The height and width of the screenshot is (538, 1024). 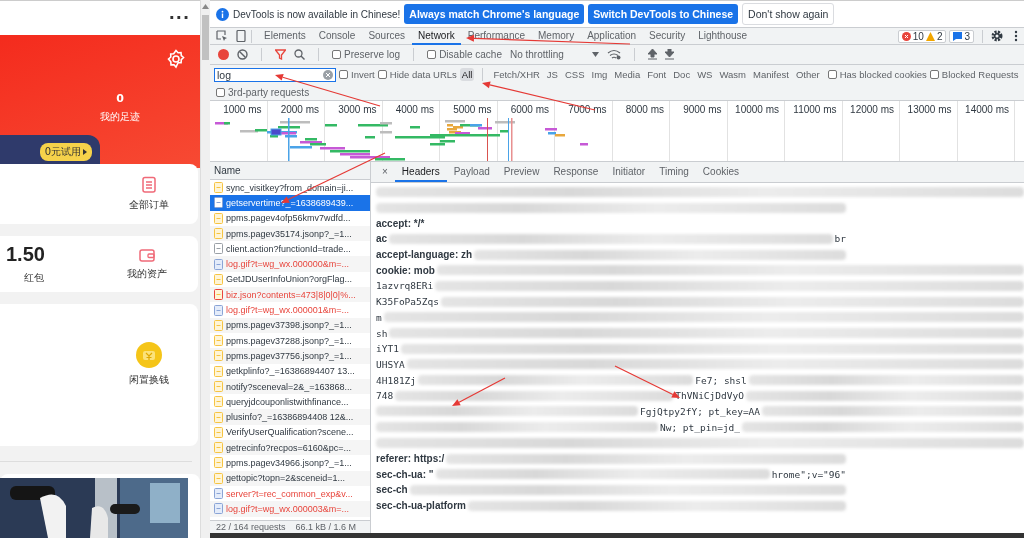 I want to click on type-filter: Font, so click(x=657, y=74).